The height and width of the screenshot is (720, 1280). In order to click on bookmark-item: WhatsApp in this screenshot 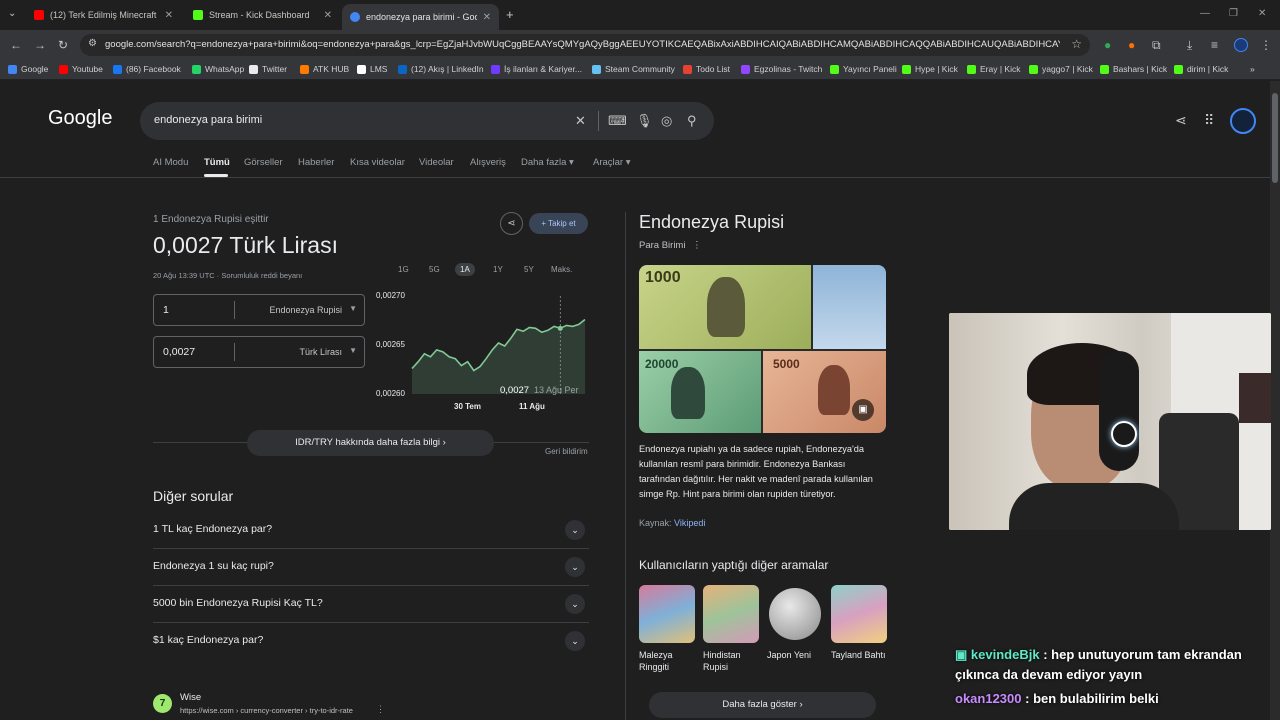, I will do `click(218, 69)`.